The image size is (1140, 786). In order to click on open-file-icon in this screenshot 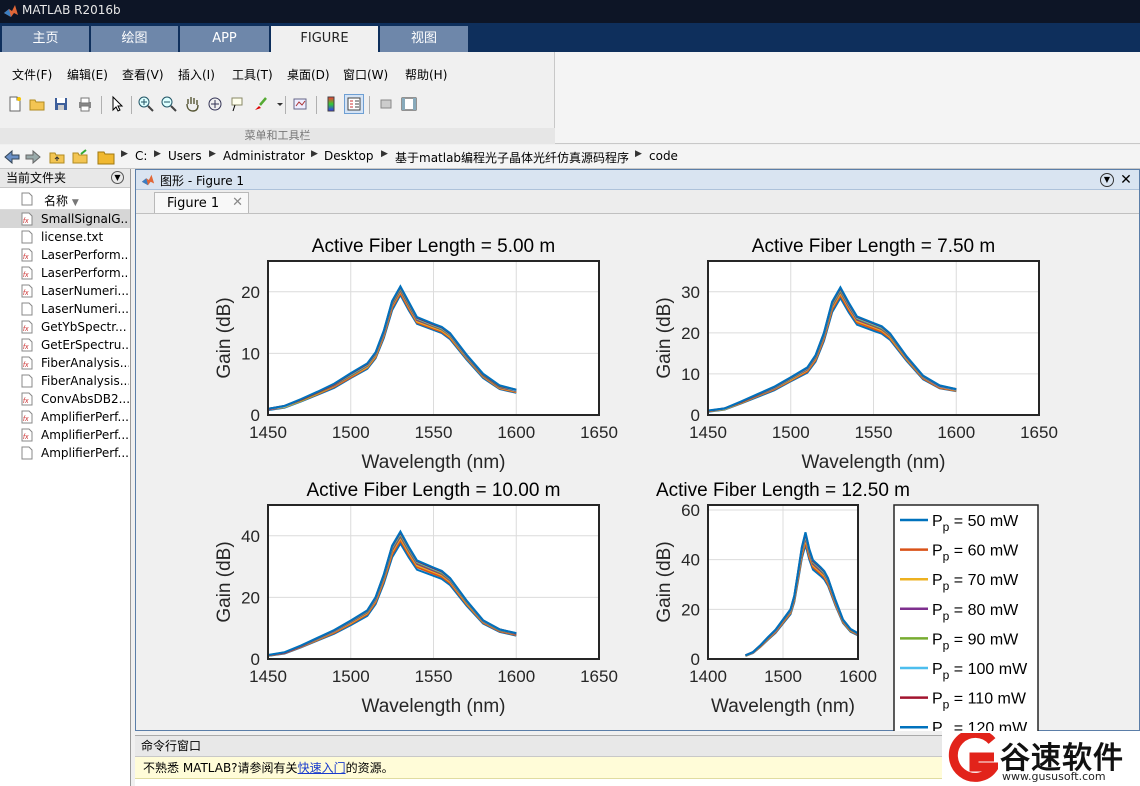, I will do `click(37, 104)`.